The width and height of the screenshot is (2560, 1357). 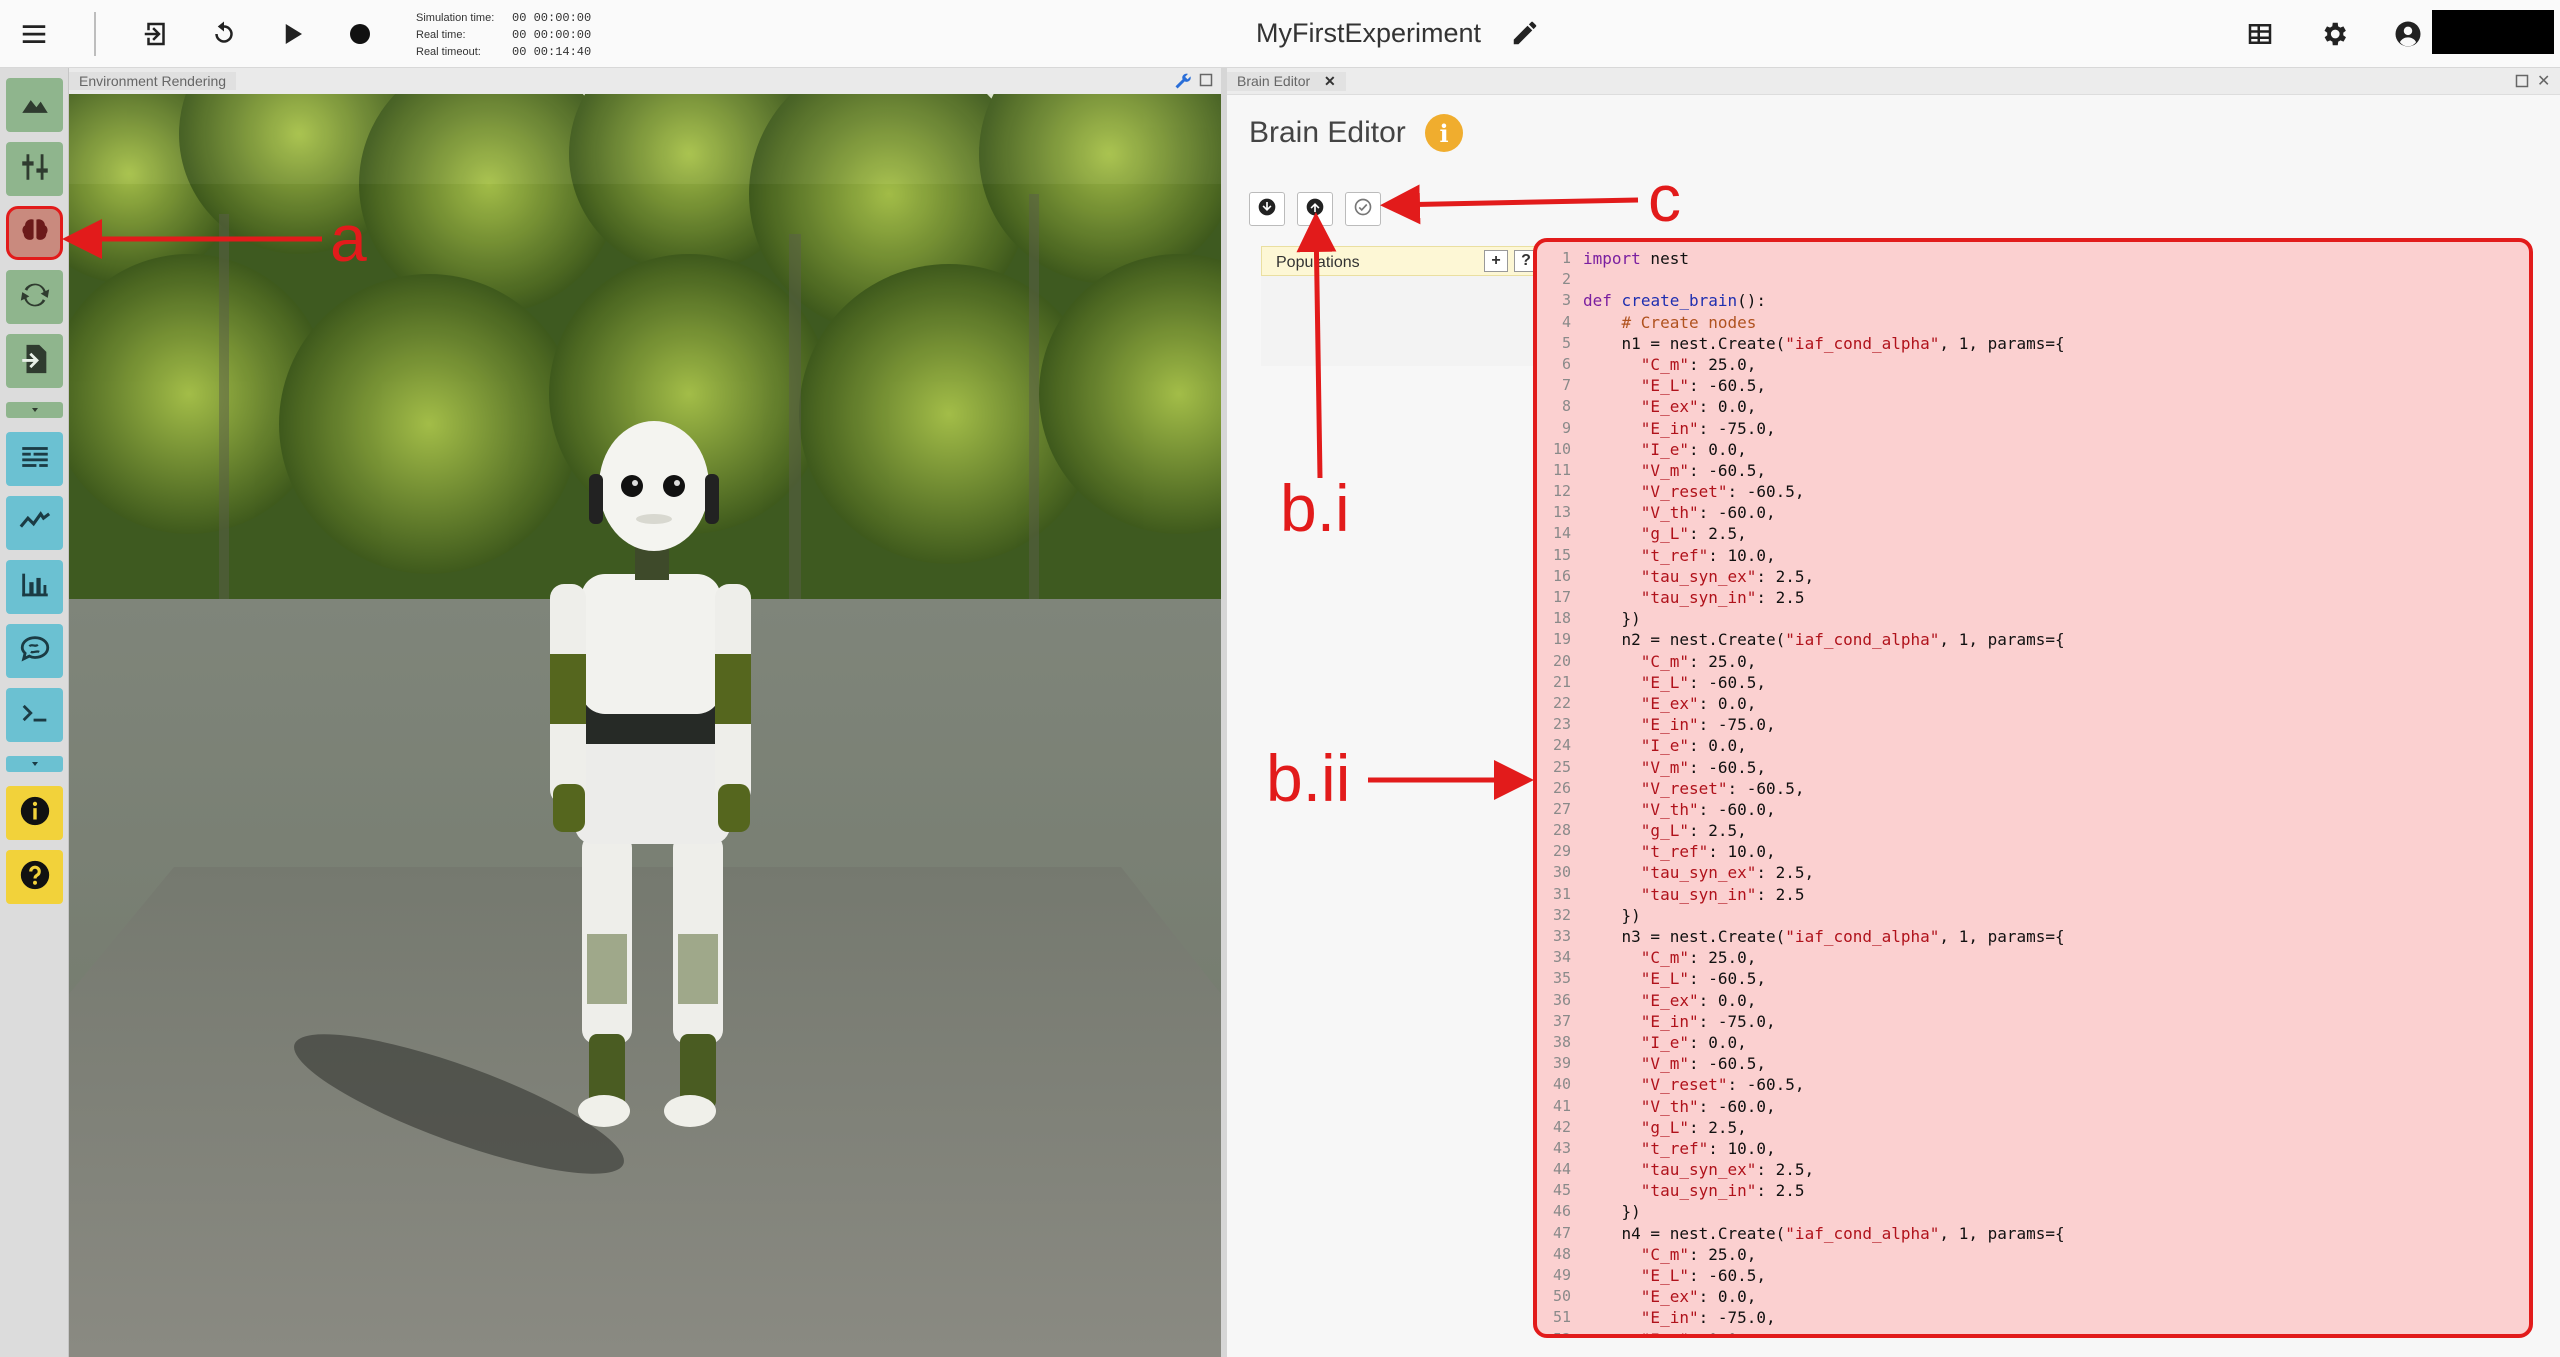 I want to click on object-inspector-button, so click(x=34, y=169).